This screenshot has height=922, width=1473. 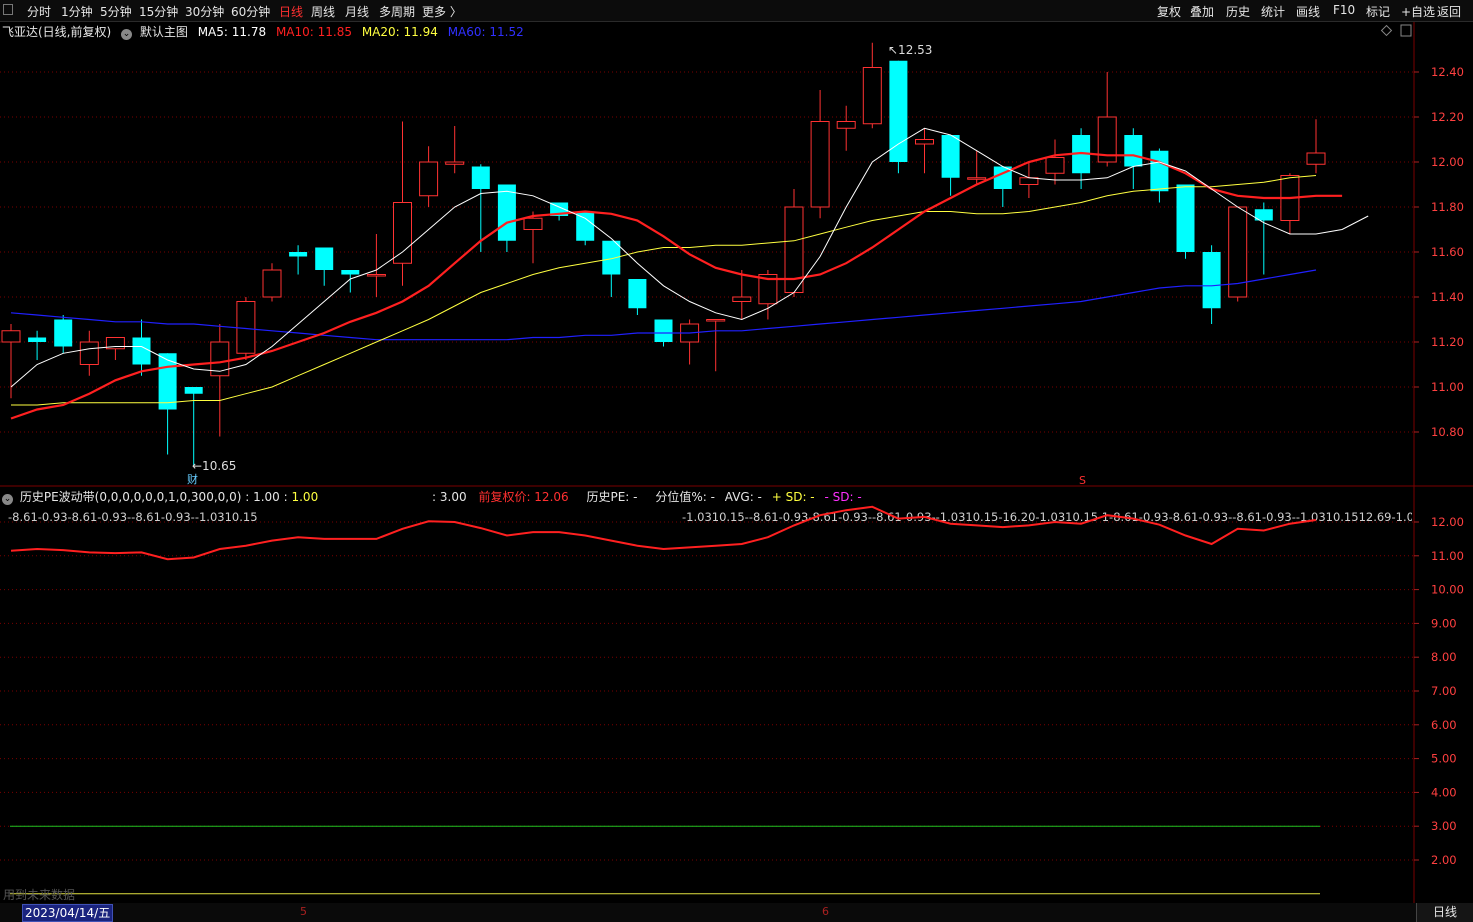 I want to click on sub-tick-label: 6.00, so click(x=1444, y=725).